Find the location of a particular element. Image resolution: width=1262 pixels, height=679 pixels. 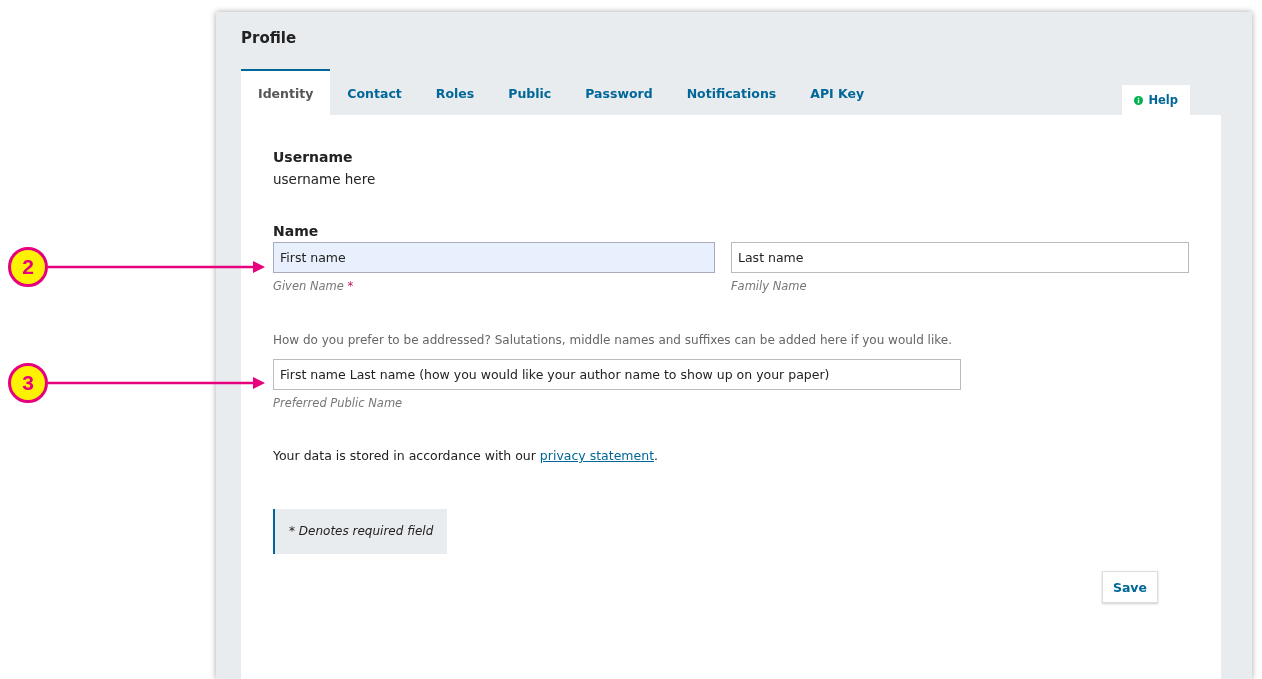

callout-badge: 3 is located at coordinates (28, 383).